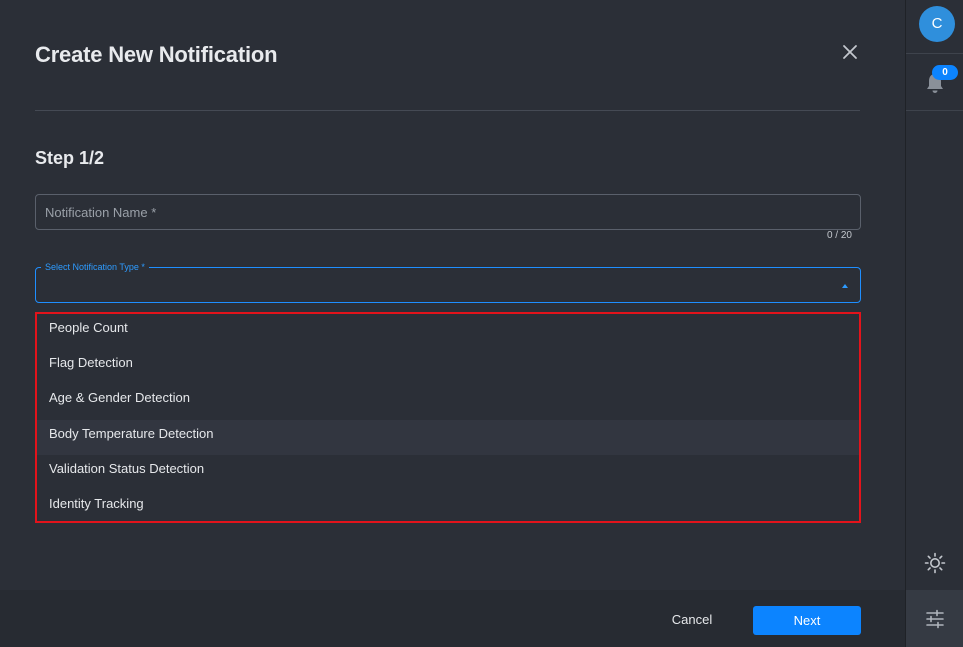 The height and width of the screenshot is (647, 963). I want to click on name-char-counter: 0 / 20, so click(839, 235).